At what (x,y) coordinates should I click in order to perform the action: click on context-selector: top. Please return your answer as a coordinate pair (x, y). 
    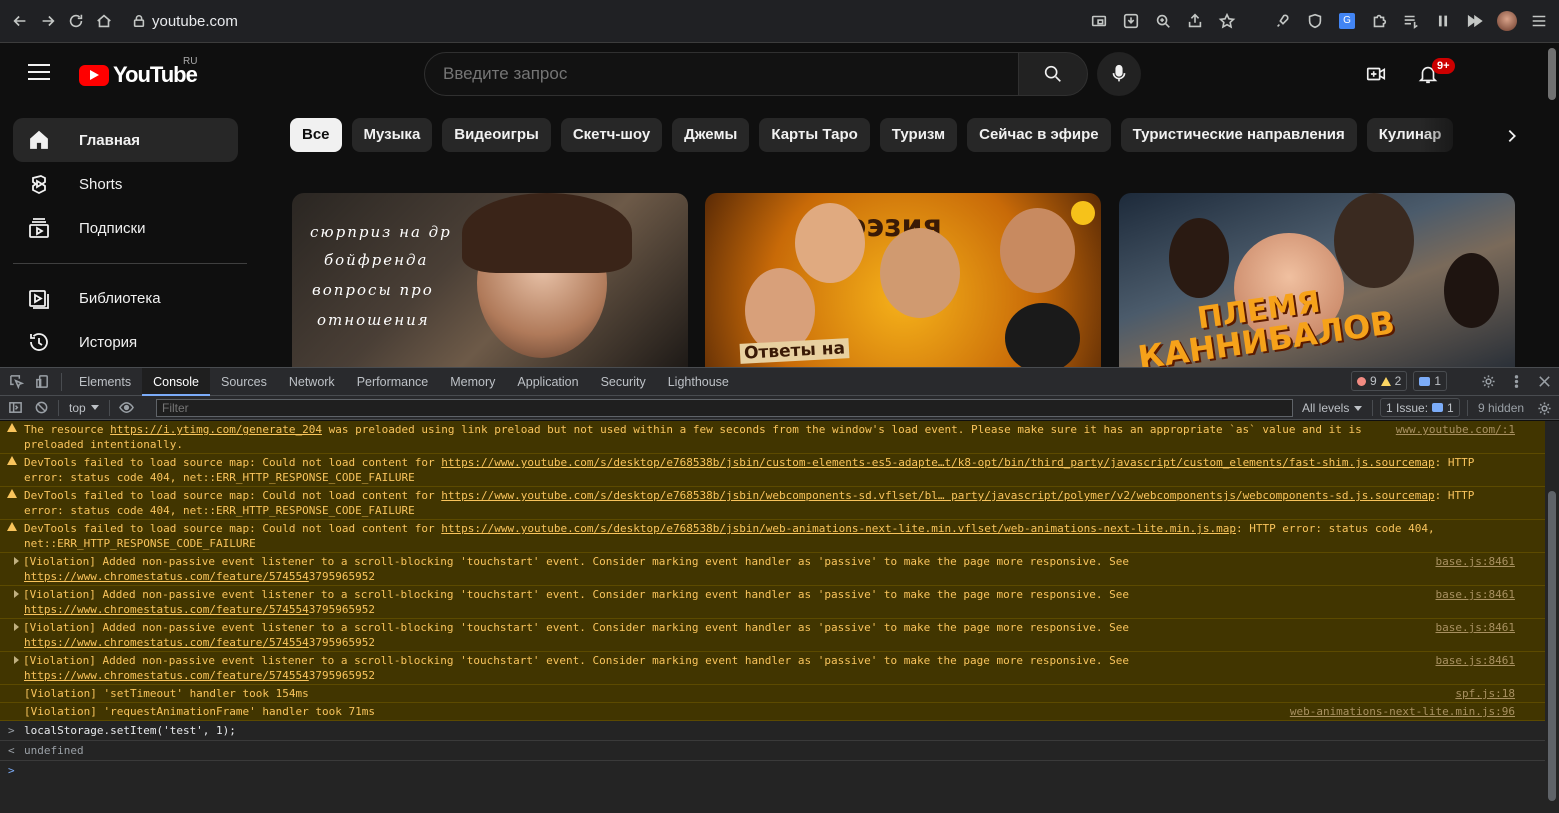
    Looking at the image, I should click on (84, 408).